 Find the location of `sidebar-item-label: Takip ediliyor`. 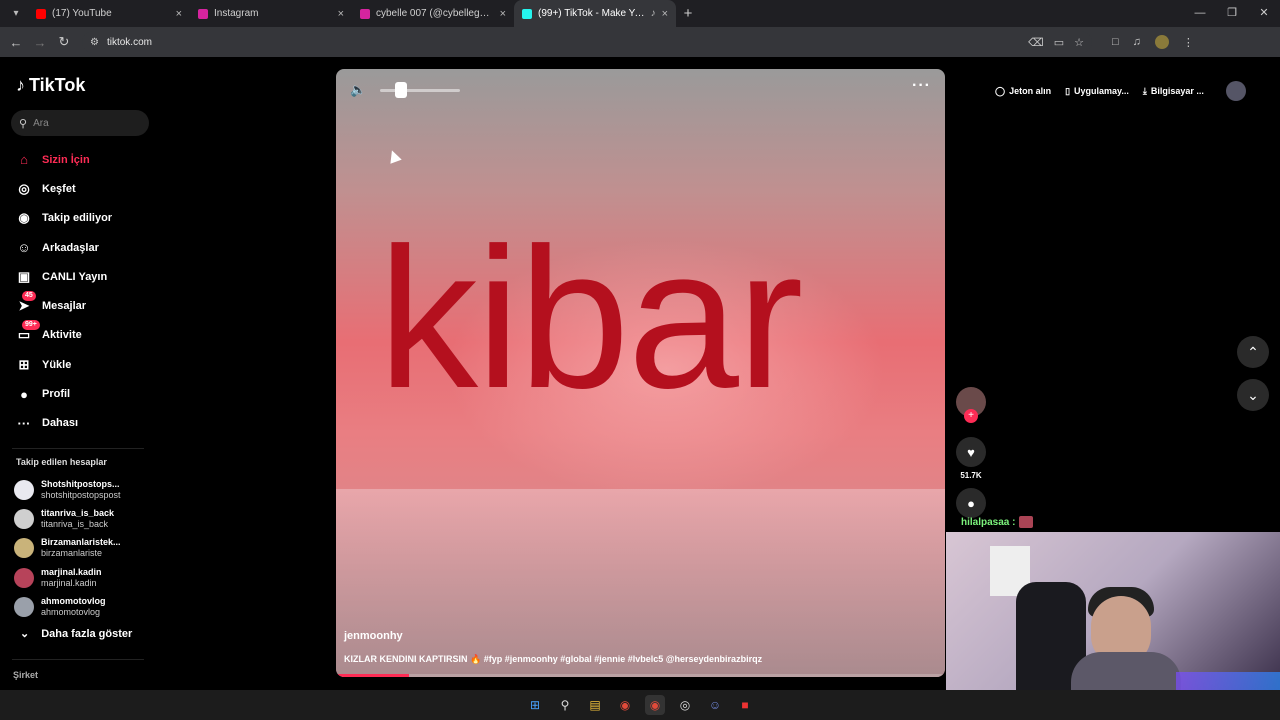

sidebar-item-label: Takip ediliyor is located at coordinates (77, 218).